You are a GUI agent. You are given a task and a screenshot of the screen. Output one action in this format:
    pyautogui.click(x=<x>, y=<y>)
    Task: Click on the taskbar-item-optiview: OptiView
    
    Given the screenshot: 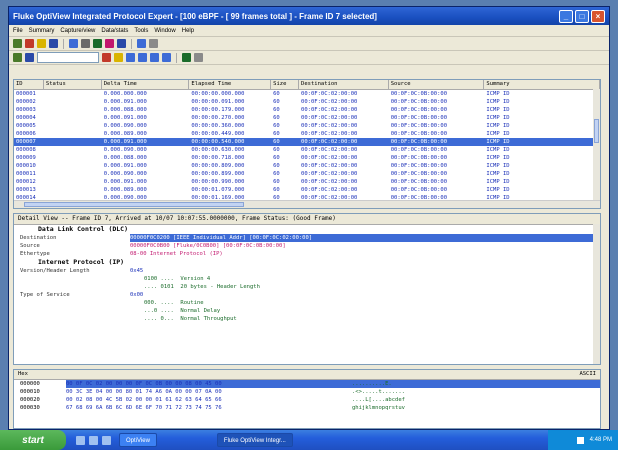 What is the action you would take?
    pyautogui.click(x=138, y=440)
    